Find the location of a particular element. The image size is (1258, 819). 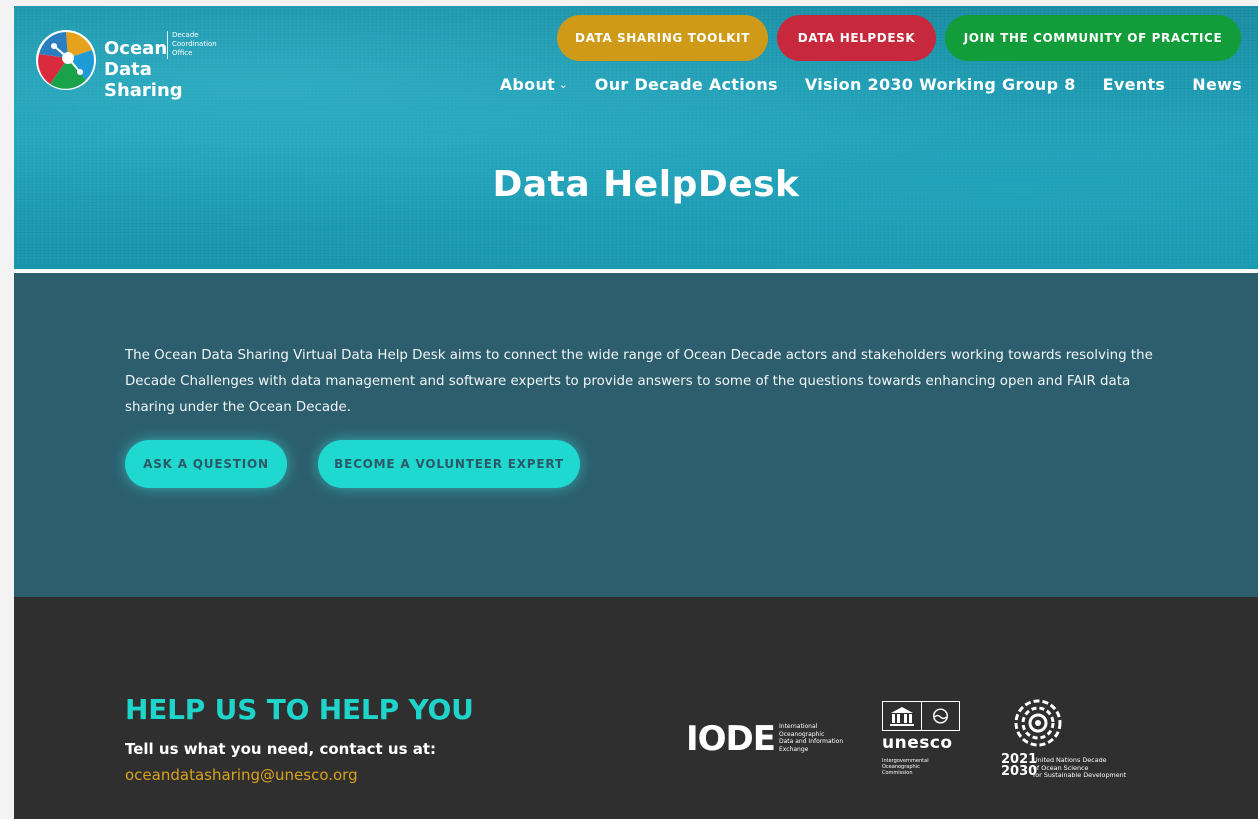

nav-item-vision-2030: Vision 2030 Working Group 8 is located at coordinates (940, 84).